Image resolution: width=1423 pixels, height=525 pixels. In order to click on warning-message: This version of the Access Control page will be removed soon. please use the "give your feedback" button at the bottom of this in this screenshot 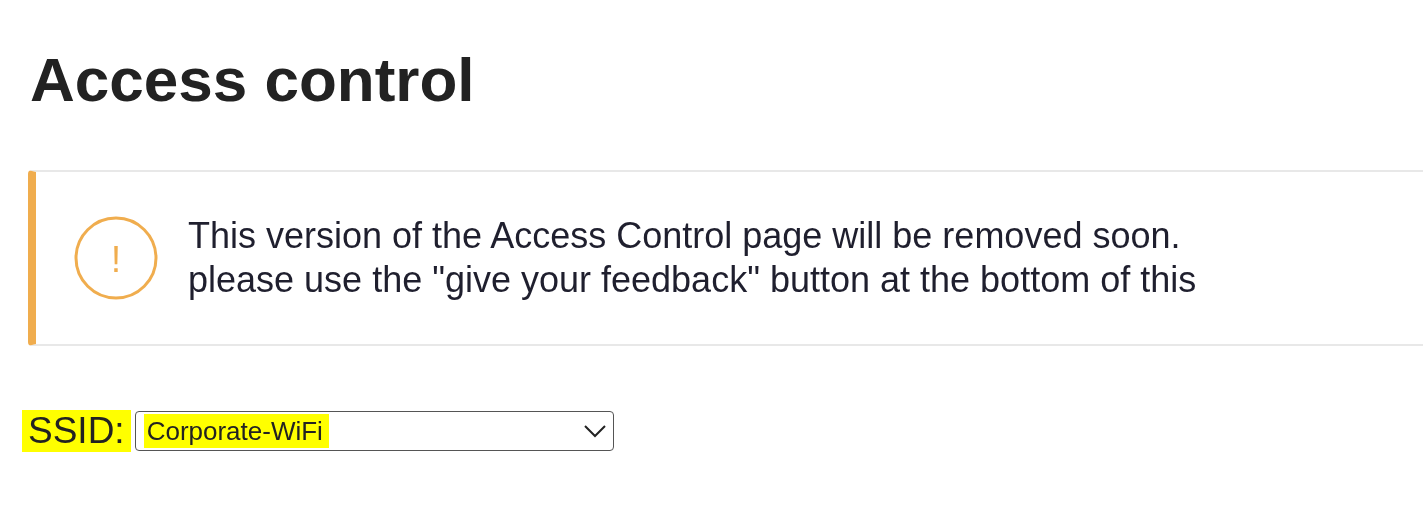, I will do `click(692, 258)`.